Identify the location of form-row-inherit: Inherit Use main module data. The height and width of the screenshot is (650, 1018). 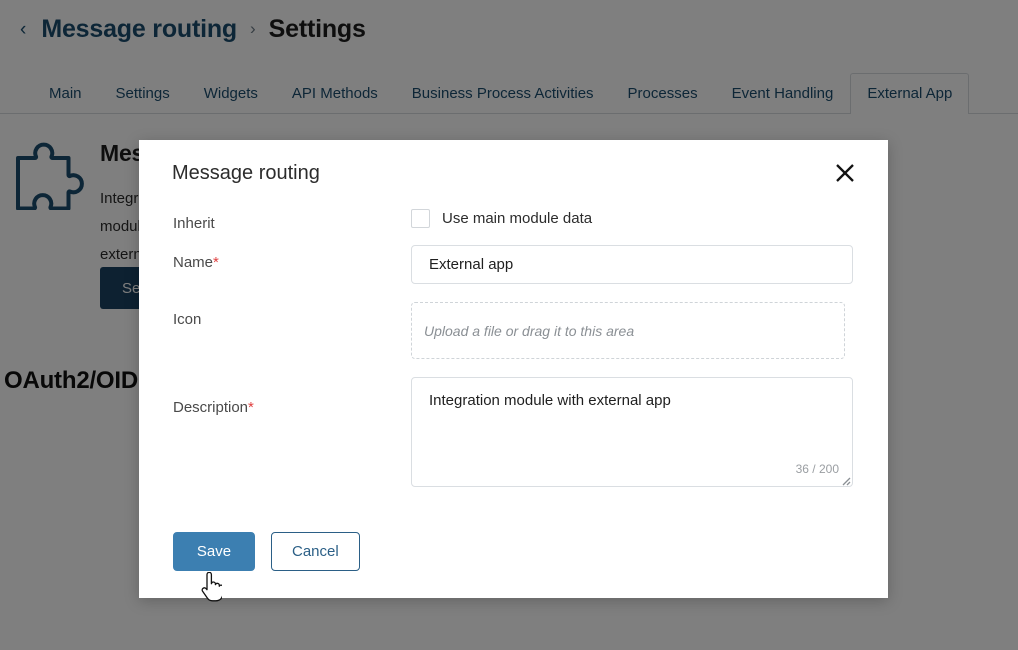
(513, 219).